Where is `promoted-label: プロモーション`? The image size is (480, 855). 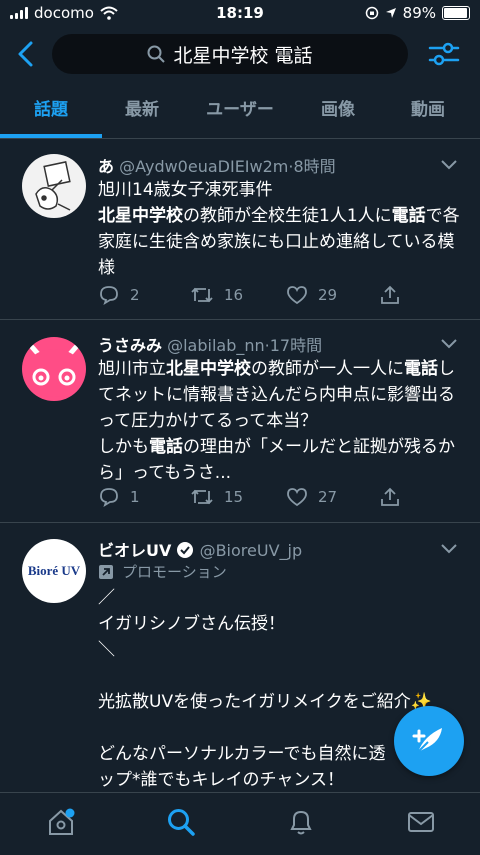 promoted-label: プロモーション is located at coordinates (162, 571).